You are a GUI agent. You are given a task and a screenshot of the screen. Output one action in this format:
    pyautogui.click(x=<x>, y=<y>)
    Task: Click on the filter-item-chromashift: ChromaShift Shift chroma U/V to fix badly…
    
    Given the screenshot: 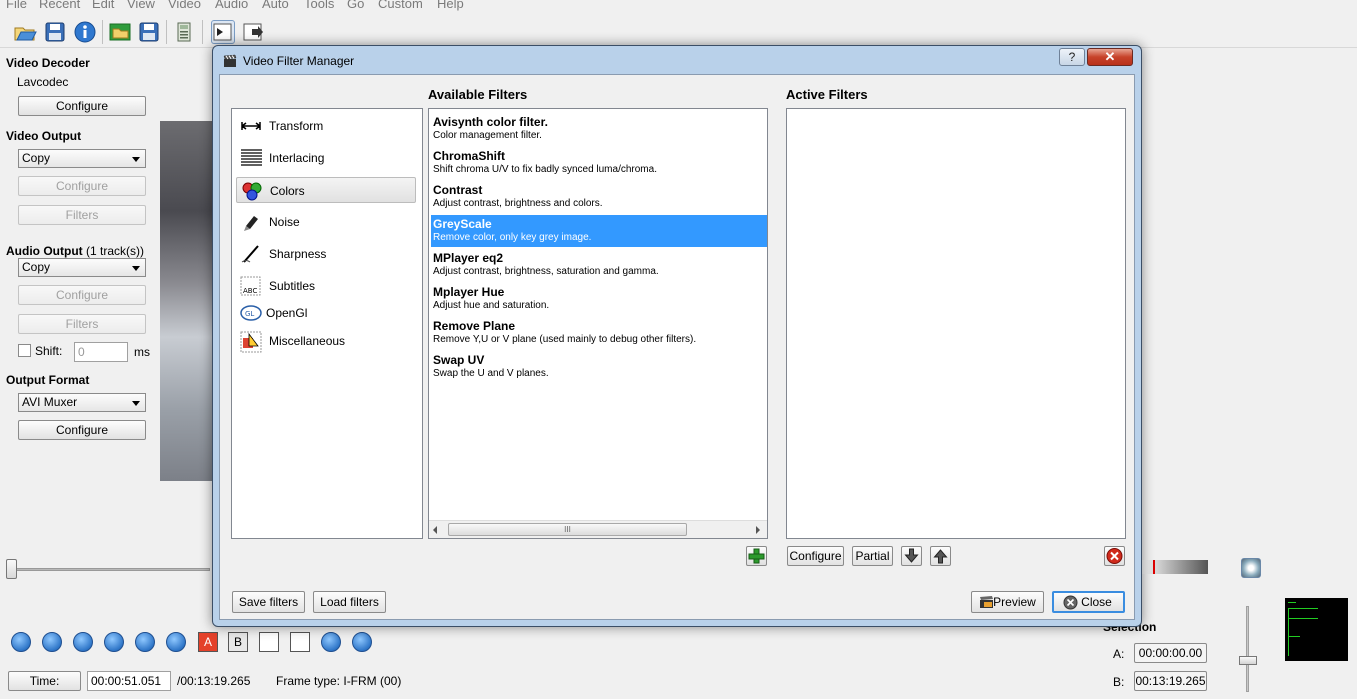 What is the action you would take?
    pyautogui.click(x=599, y=163)
    